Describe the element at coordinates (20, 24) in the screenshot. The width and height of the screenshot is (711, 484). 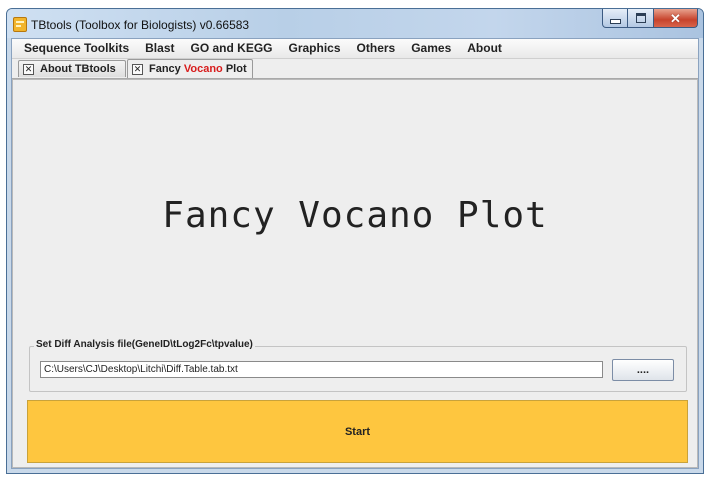
I see `tbtools-app-icon` at that location.